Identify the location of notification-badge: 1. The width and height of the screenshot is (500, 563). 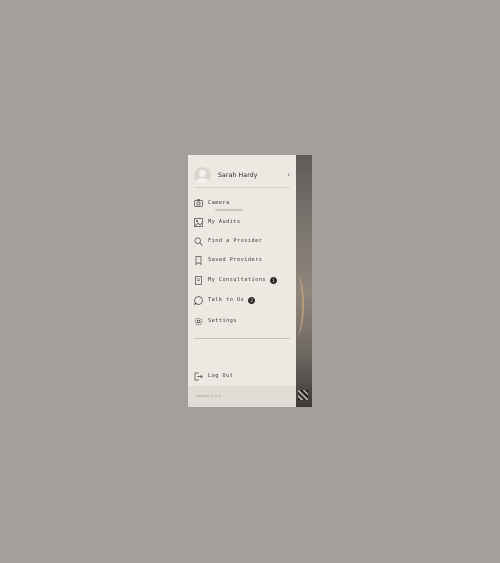
(273, 280).